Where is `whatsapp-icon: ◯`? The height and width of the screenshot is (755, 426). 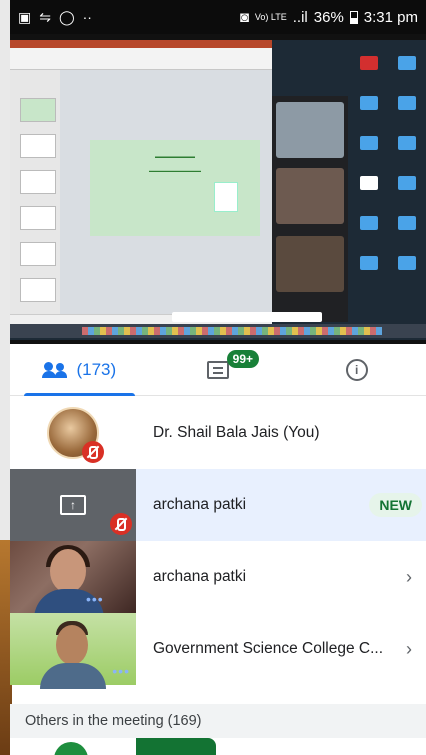
whatsapp-icon: ◯ is located at coordinates (66, 16).